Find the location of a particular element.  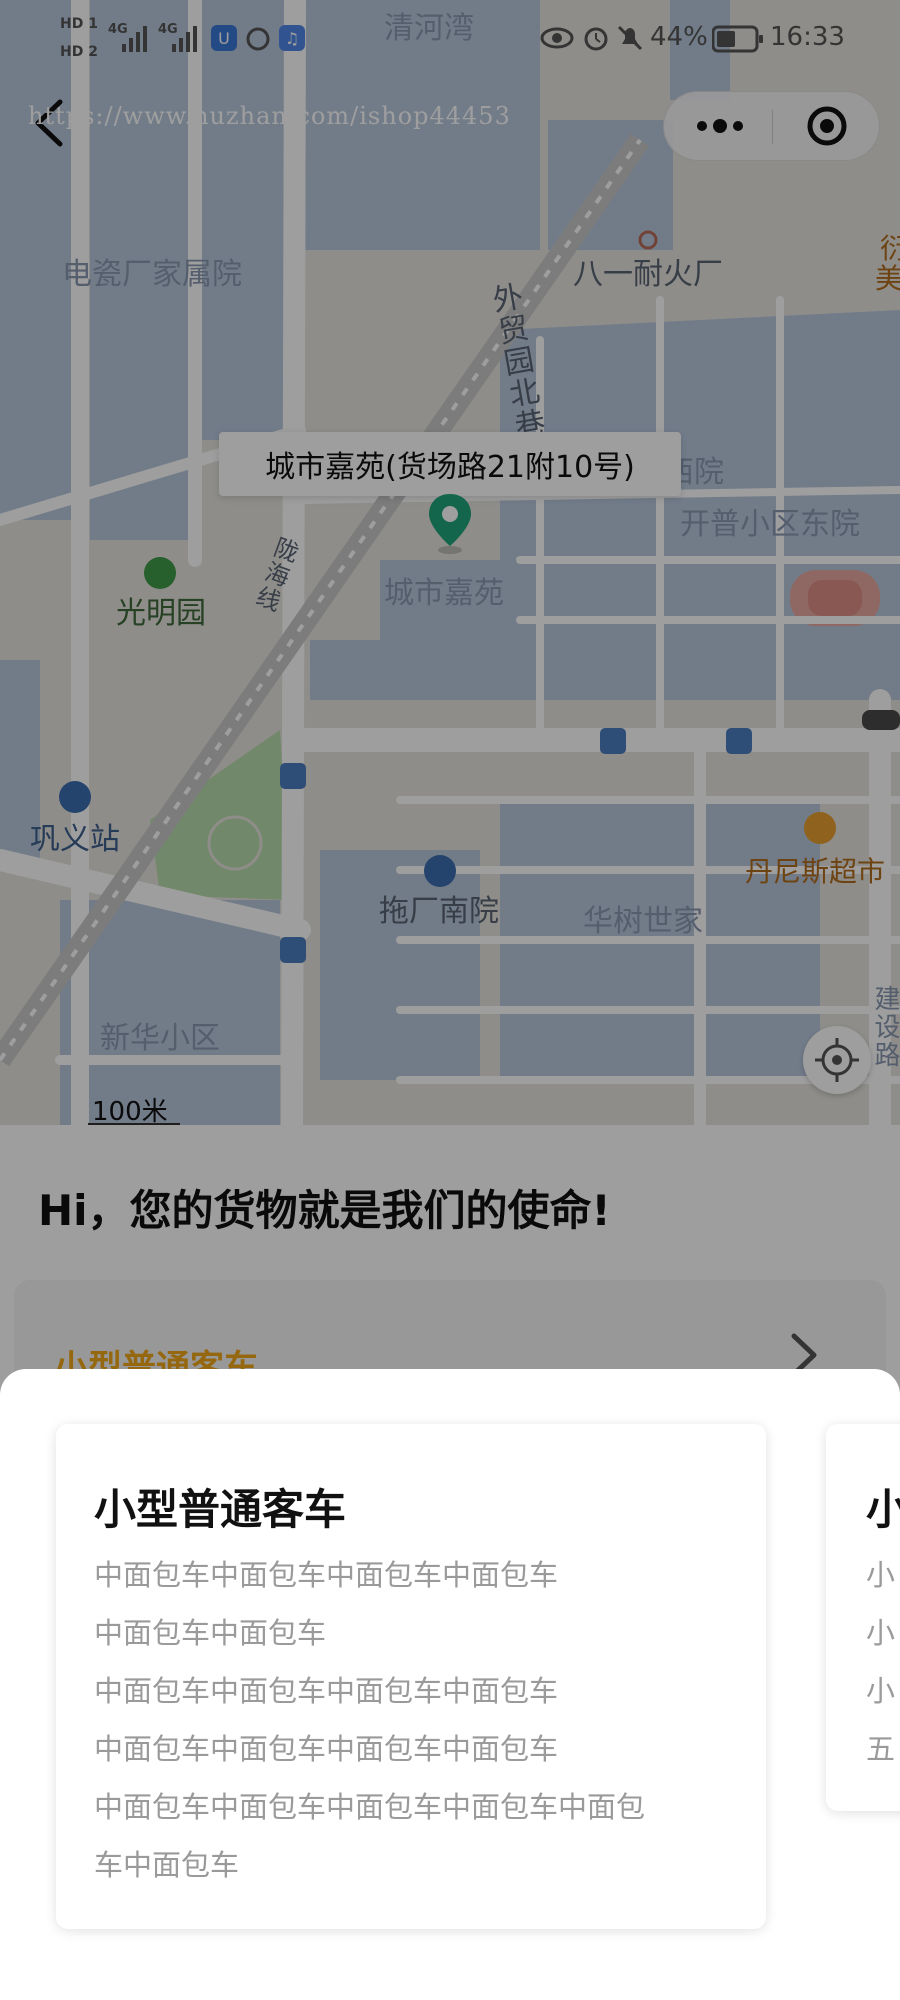

vehicle-card-title: 小 is located at coordinates (883, 1509).